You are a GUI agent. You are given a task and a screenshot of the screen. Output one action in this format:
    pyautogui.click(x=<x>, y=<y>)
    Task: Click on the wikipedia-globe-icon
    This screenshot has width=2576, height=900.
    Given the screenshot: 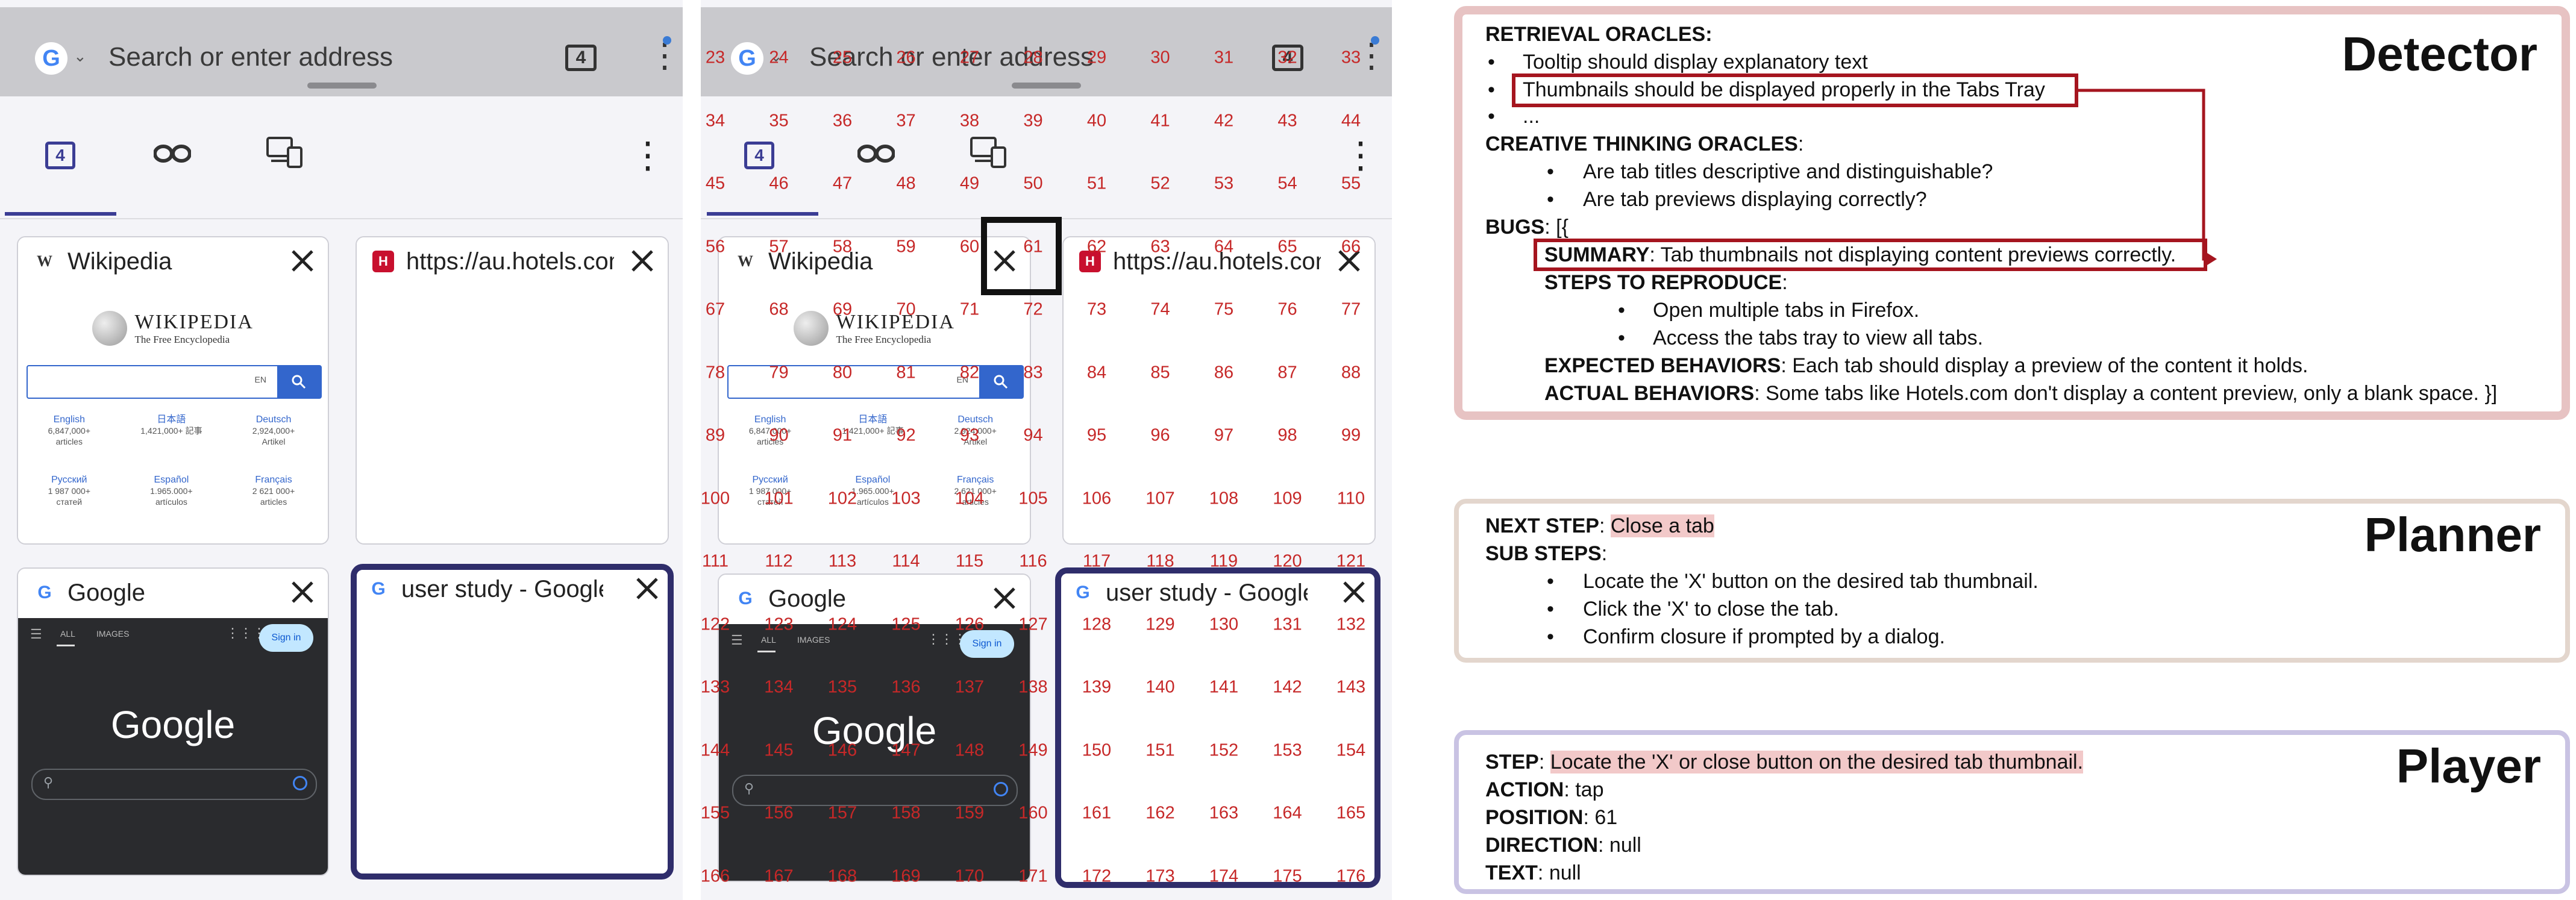 What is the action you would take?
    pyautogui.click(x=110, y=328)
    